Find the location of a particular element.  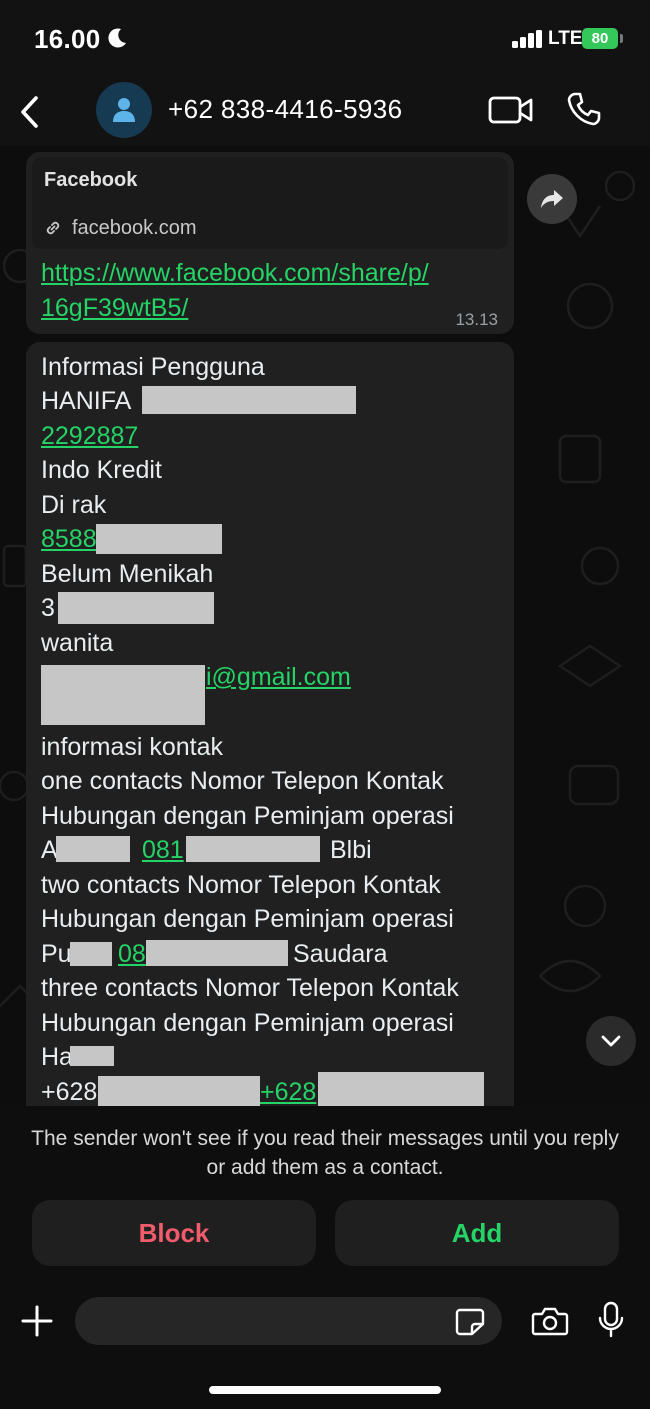

plus-icon is located at coordinates (37, 1321).